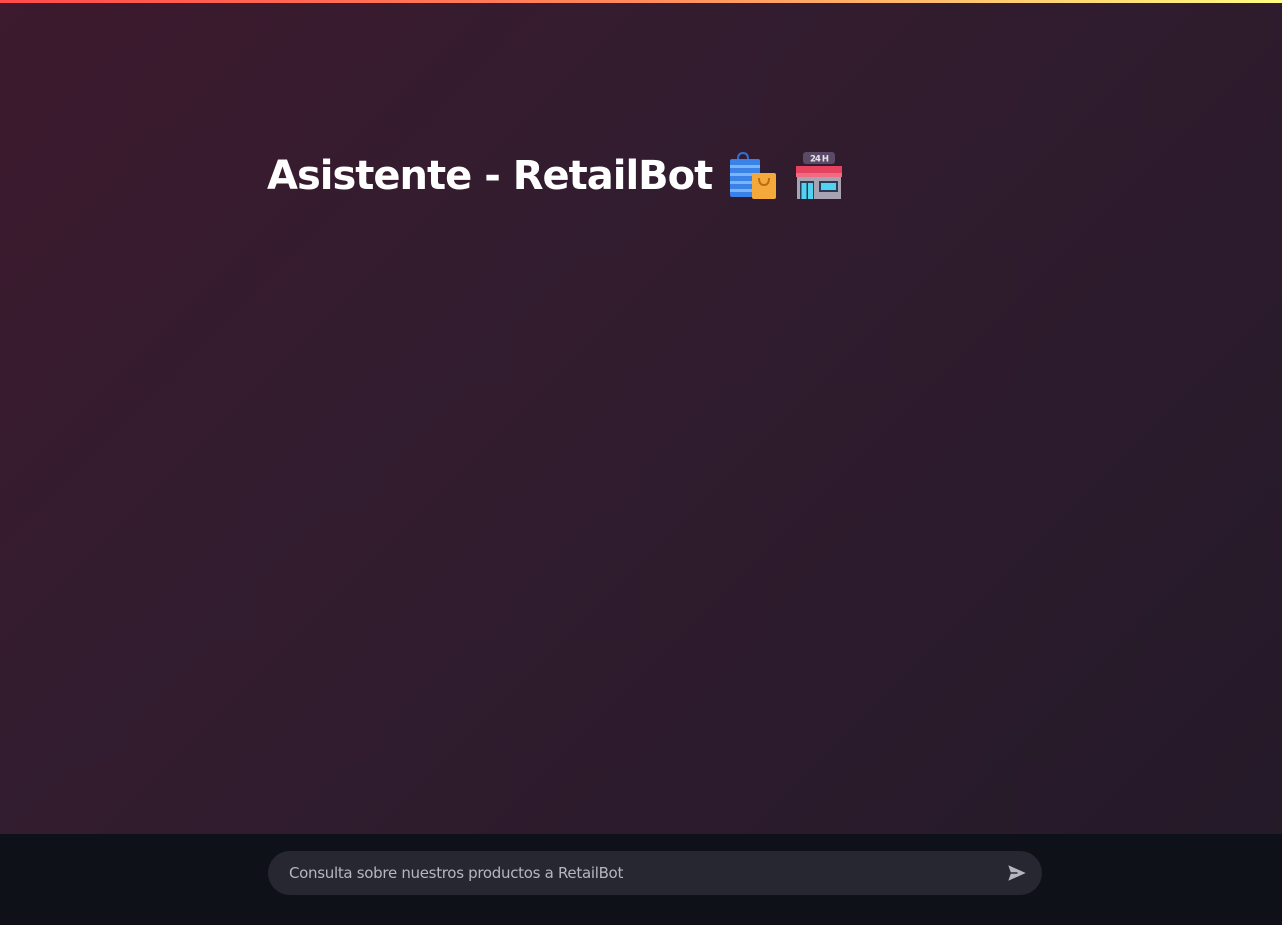  I want to click on send-icon, so click(1017, 873).